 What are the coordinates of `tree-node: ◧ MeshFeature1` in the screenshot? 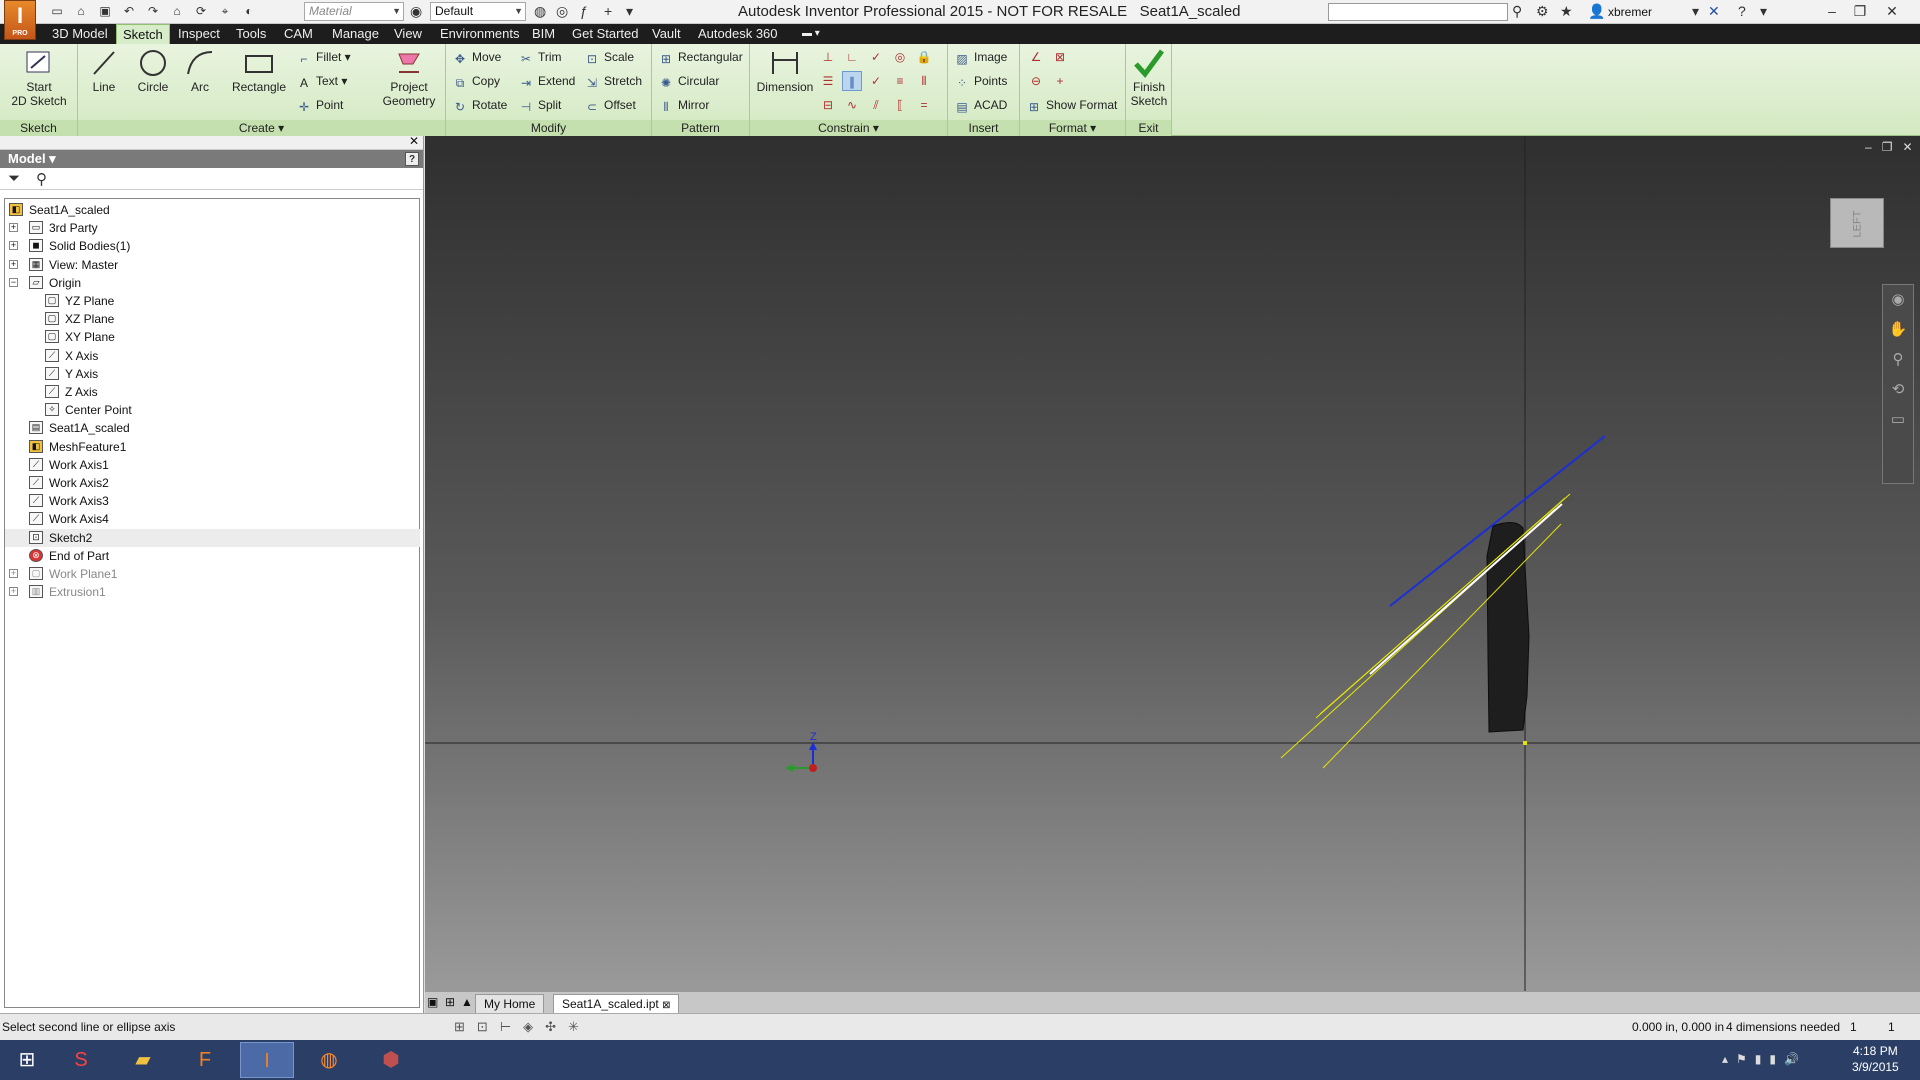 It's located at (212, 447).